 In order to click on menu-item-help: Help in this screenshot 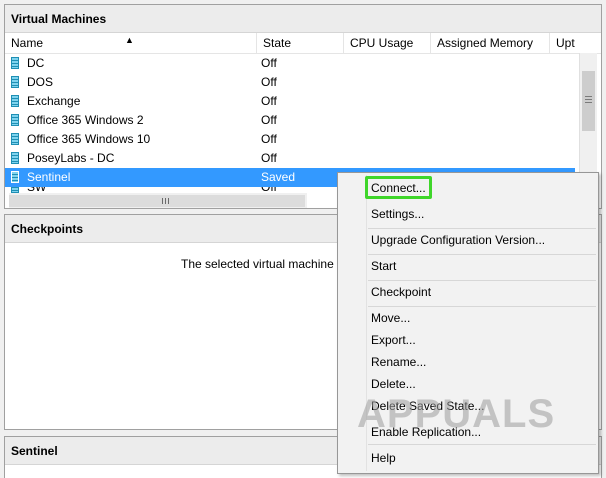, I will do `click(383, 458)`.